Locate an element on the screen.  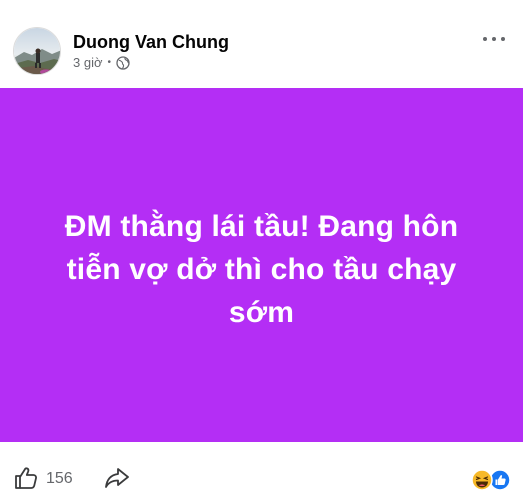
post-meta: 3 giờ • is located at coordinates (101, 63).